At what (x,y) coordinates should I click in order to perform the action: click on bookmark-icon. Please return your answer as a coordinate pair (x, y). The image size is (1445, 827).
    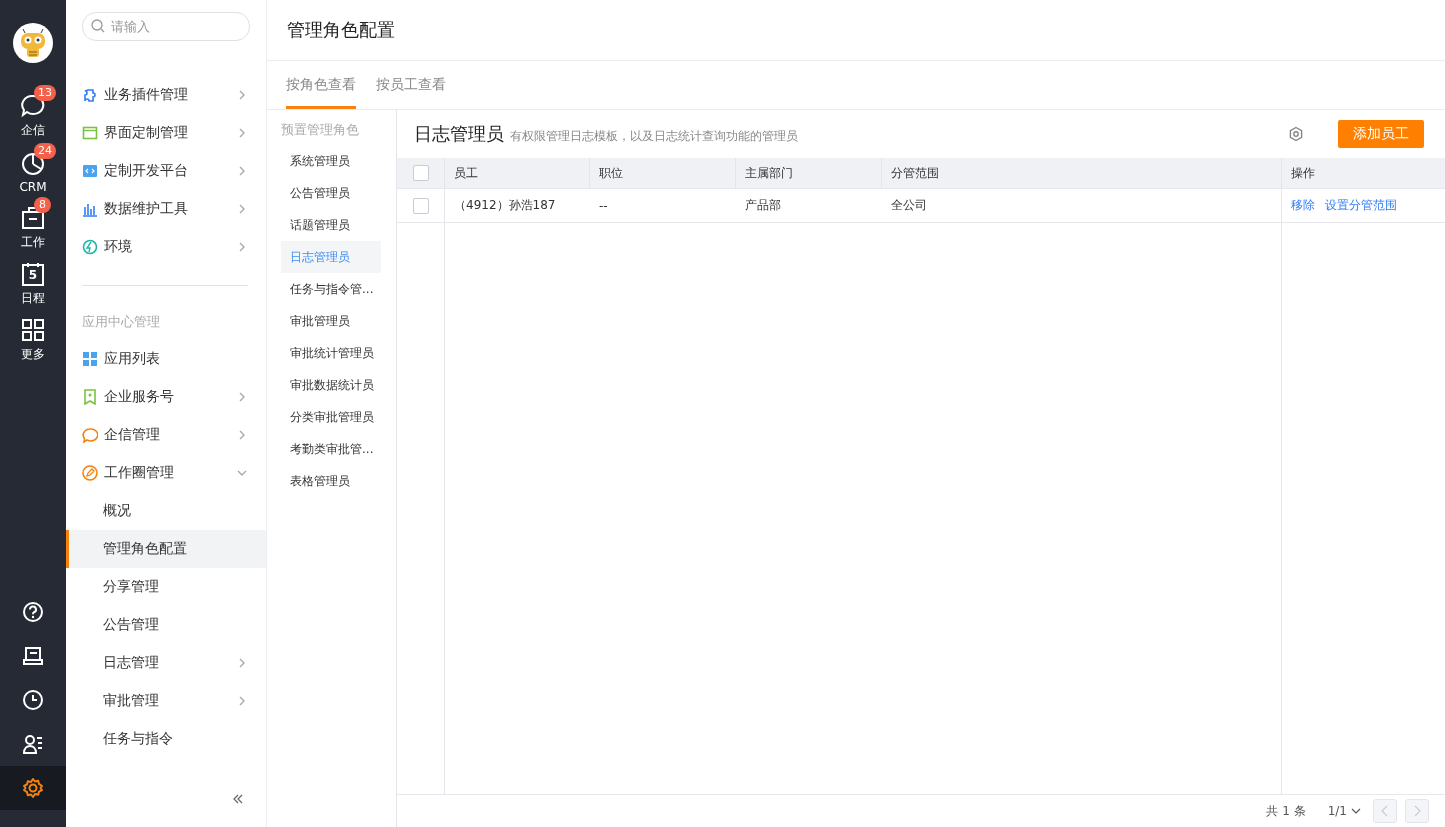
    Looking at the image, I should click on (90, 397).